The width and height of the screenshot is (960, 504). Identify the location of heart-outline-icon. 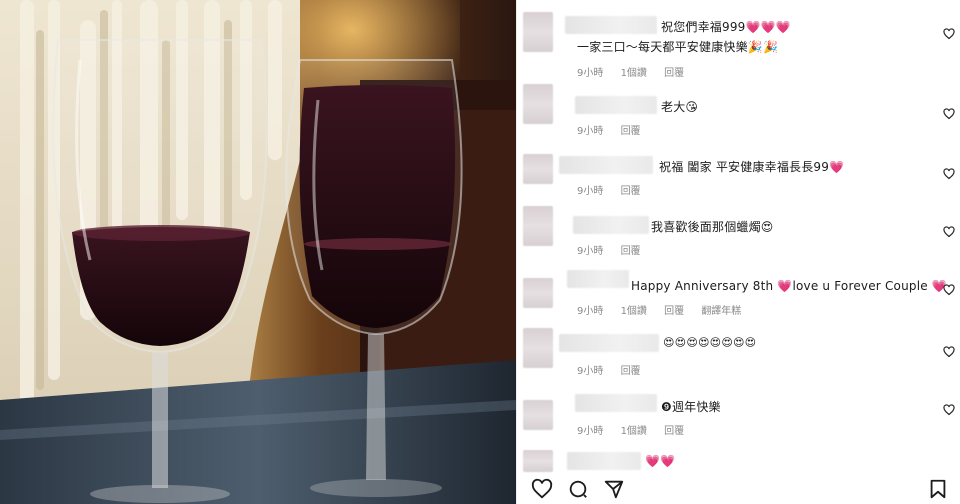
(542, 489).